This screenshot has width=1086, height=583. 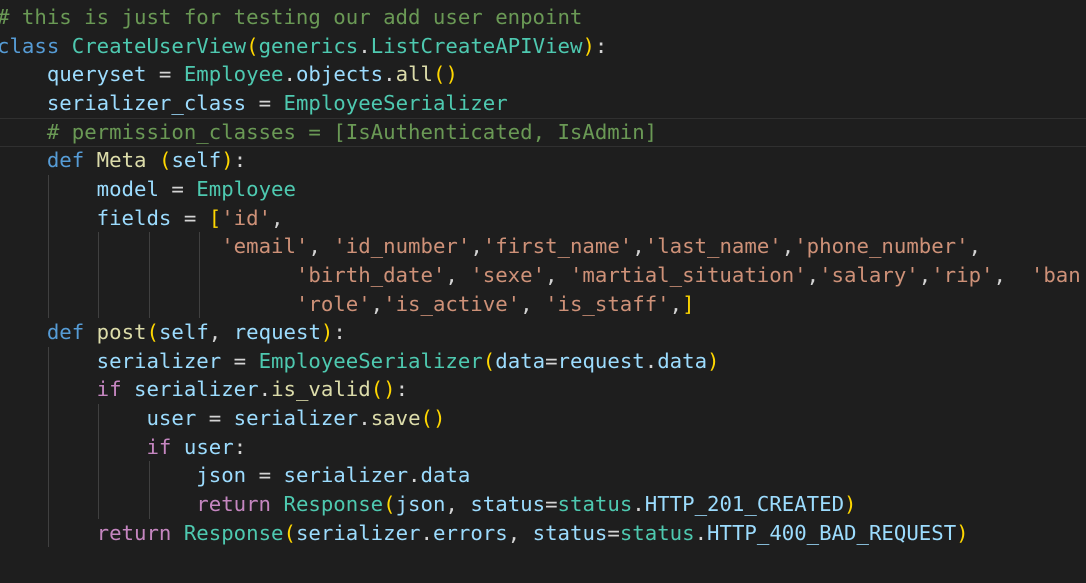 What do you see at coordinates (277, 332) in the screenshot?
I see `code-token: request` at bounding box center [277, 332].